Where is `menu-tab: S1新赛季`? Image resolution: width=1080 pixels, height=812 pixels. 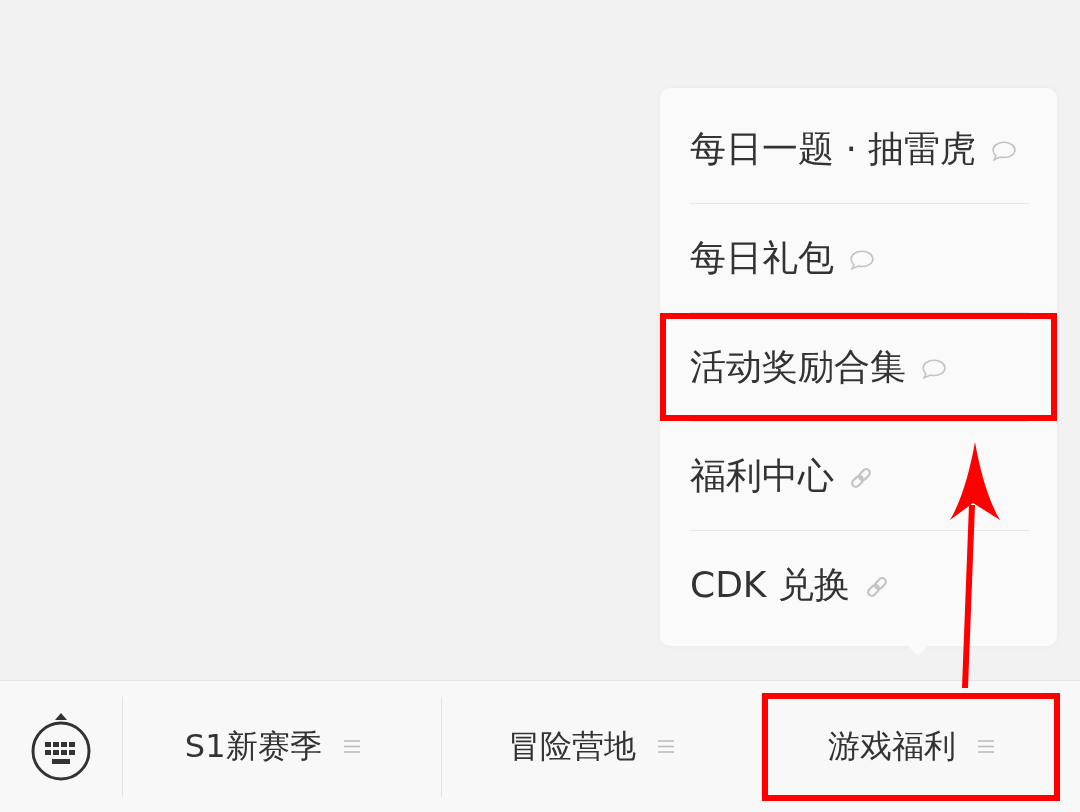
menu-tab: S1新赛季 is located at coordinates (272, 746).